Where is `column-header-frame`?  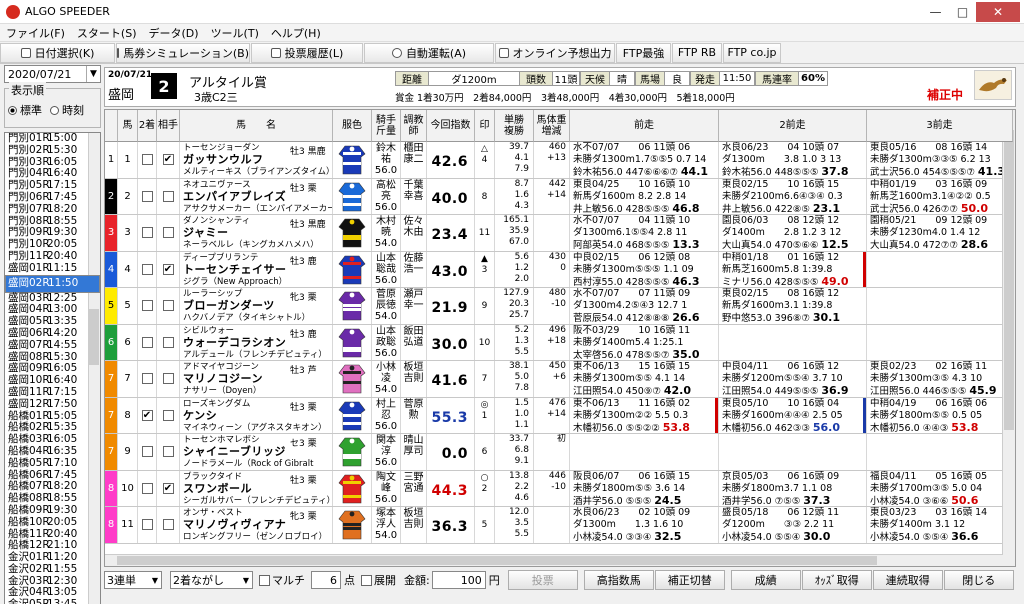
column-header-frame is located at coordinates (111, 126).